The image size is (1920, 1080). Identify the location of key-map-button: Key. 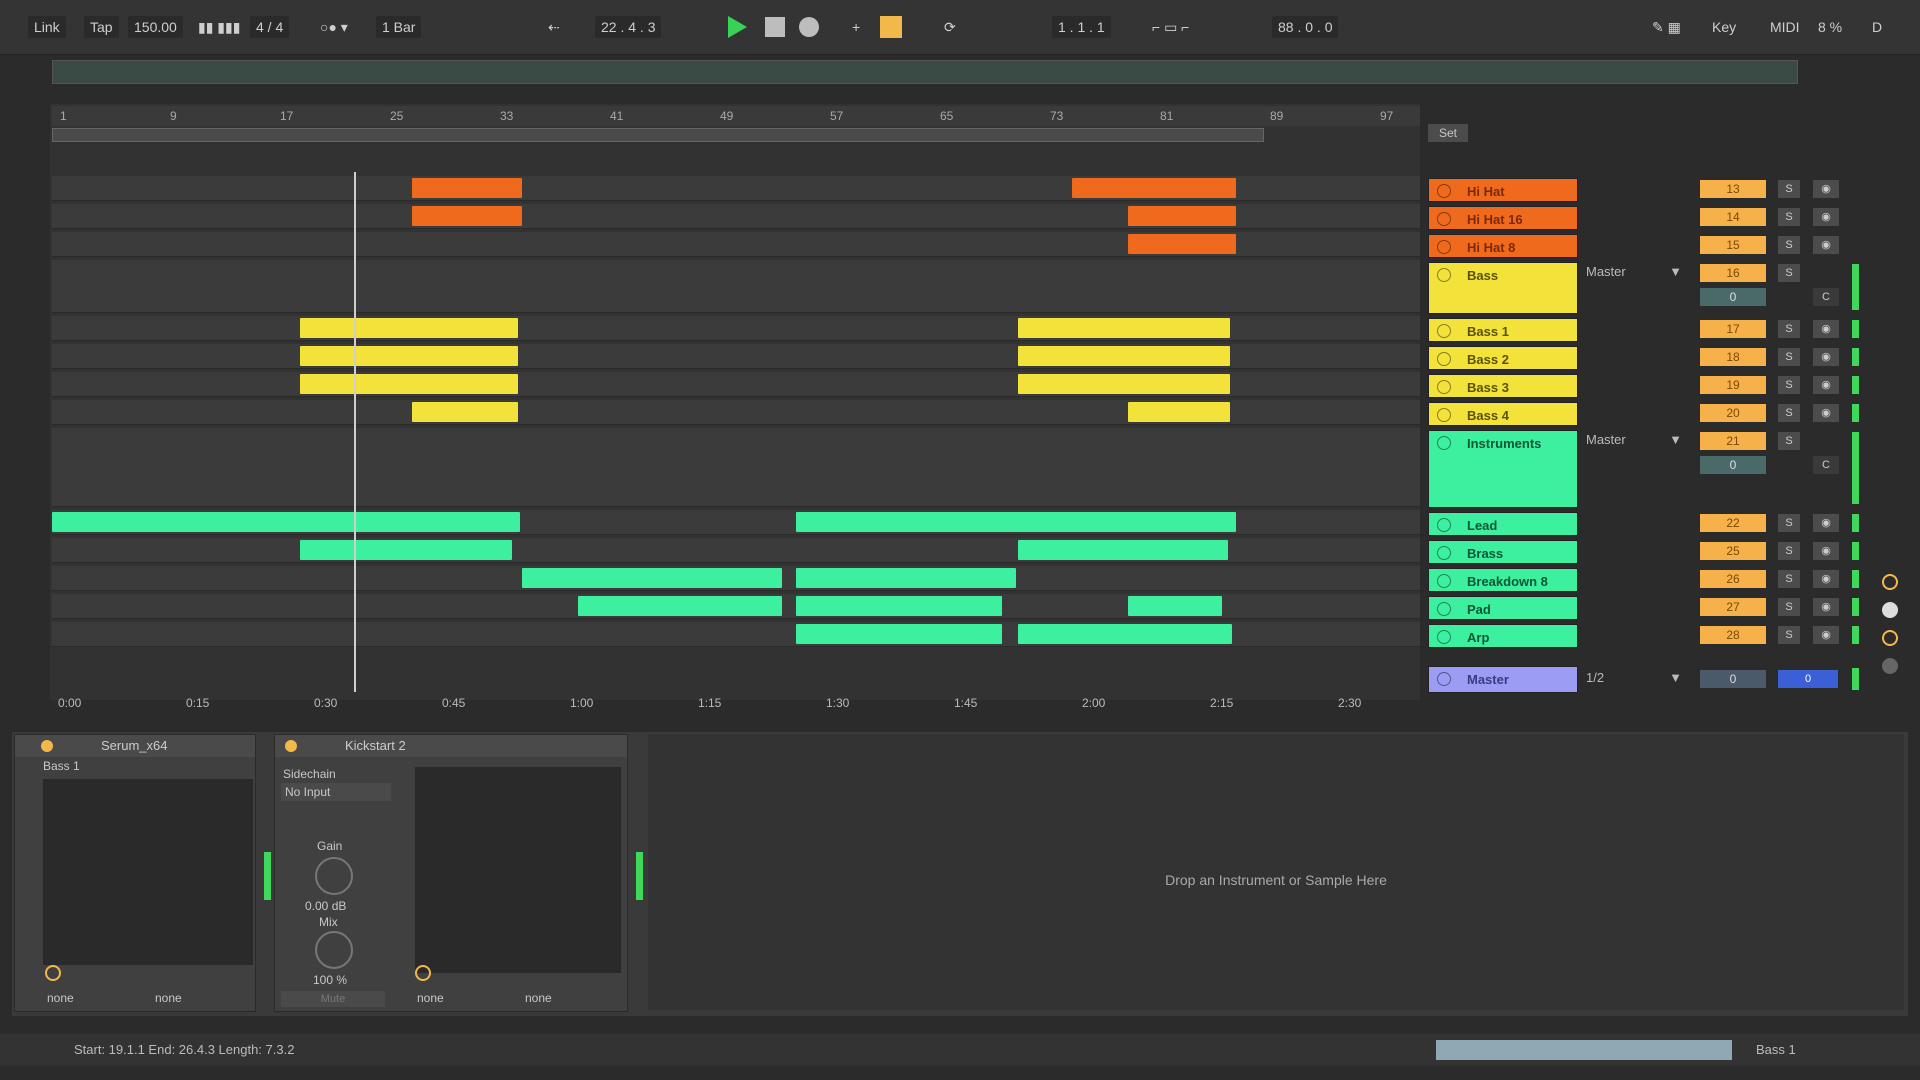
(1724, 27).